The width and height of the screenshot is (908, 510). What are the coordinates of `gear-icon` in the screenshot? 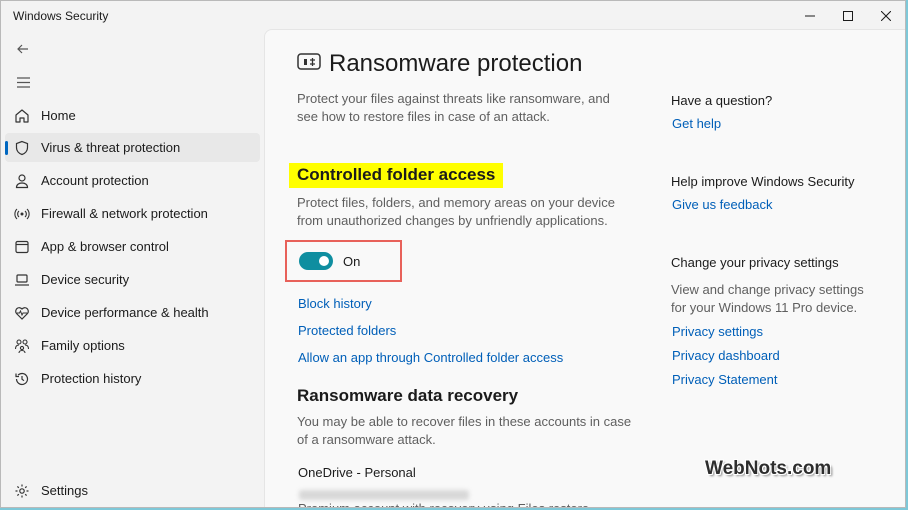 It's located at (22, 491).